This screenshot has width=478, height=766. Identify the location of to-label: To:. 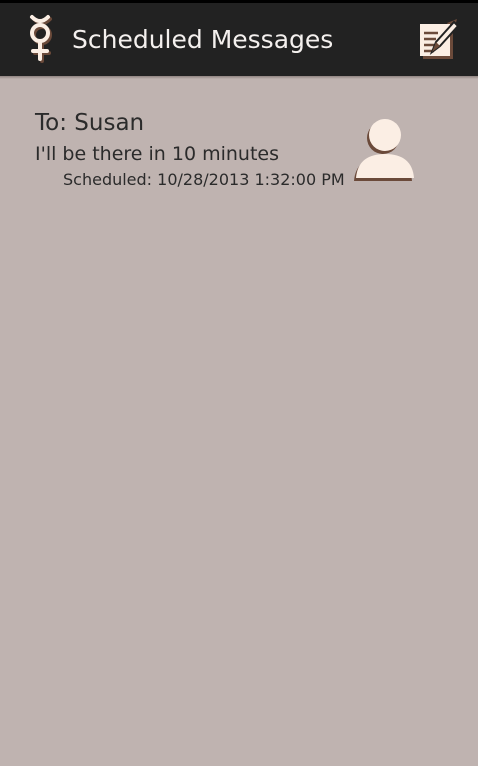
(51, 123).